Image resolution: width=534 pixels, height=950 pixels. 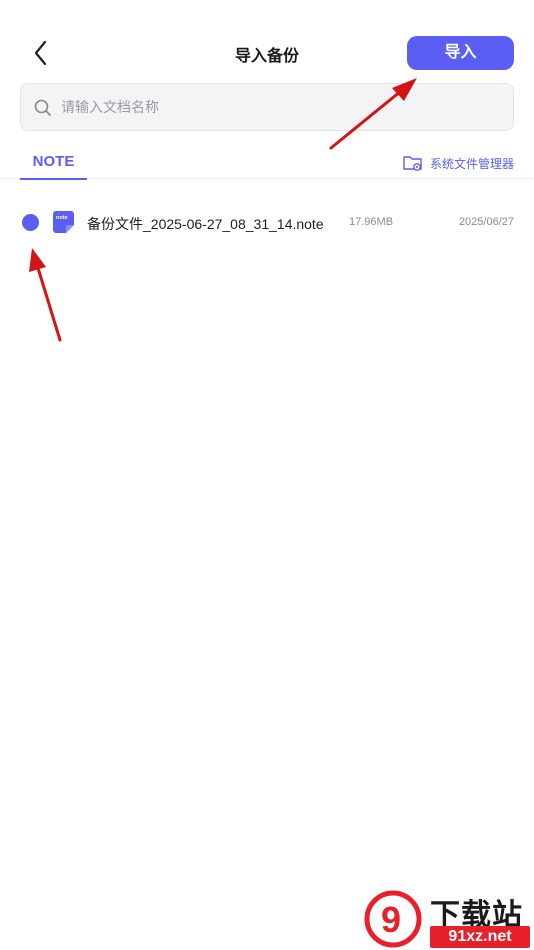 I want to click on tab-note-label: NOTE, so click(x=53, y=161).